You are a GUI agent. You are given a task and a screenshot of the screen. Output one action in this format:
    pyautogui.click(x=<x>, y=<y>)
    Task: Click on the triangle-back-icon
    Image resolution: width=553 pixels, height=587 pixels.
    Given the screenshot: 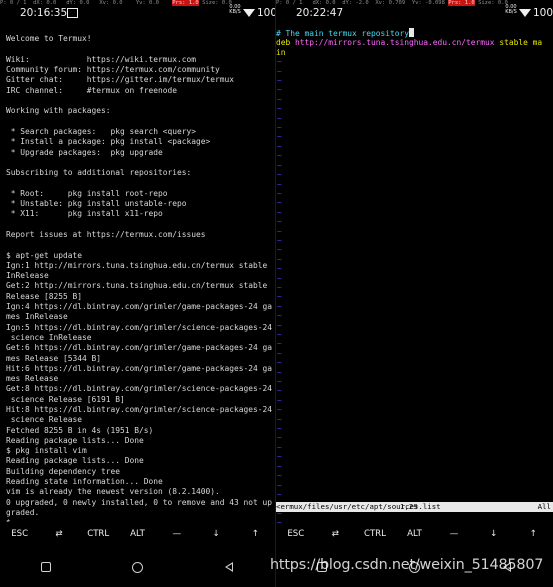 What is the action you would take?
    pyautogui.click(x=229, y=567)
    